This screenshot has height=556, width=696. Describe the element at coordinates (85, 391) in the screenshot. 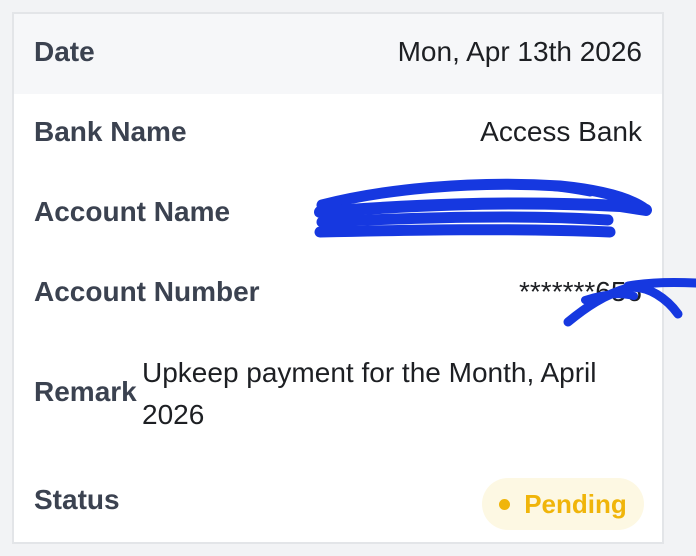

I see `remark-label: Remark` at that location.